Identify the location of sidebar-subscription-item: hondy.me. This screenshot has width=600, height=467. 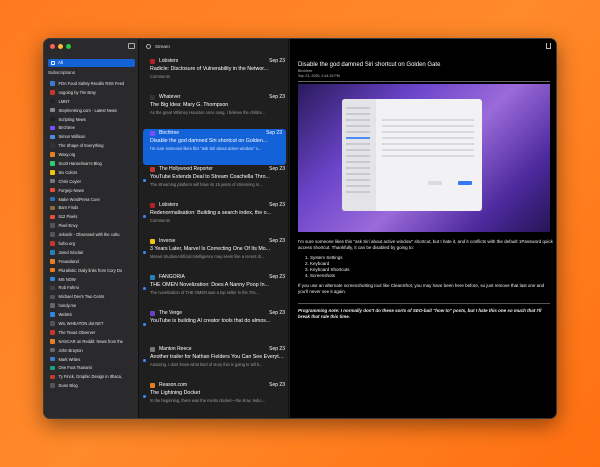
(93, 305).